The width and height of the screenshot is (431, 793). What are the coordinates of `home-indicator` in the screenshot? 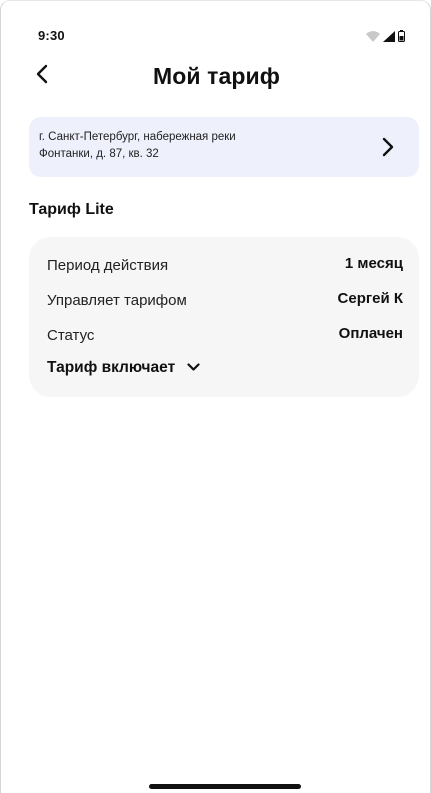 It's located at (225, 786).